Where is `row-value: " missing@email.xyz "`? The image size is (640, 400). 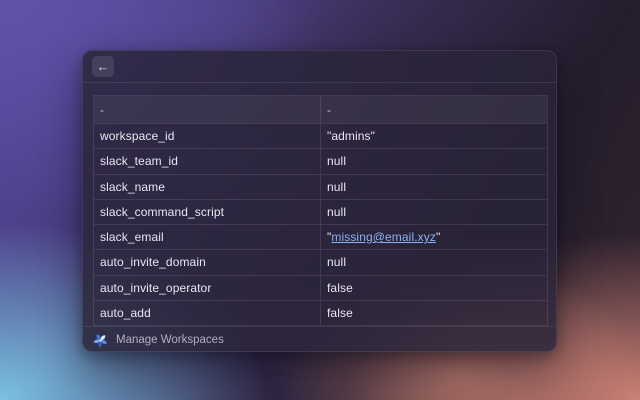
row-value: " missing@email.xyz " is located at coordinates (434, 237).